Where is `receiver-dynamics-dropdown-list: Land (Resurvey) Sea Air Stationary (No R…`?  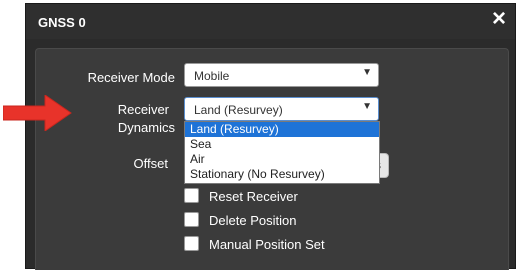 receiver-dynamics-dropdown-list: Land (Resurvey) Sea Air Stationary (No R… is located at coordinates (282, 152).